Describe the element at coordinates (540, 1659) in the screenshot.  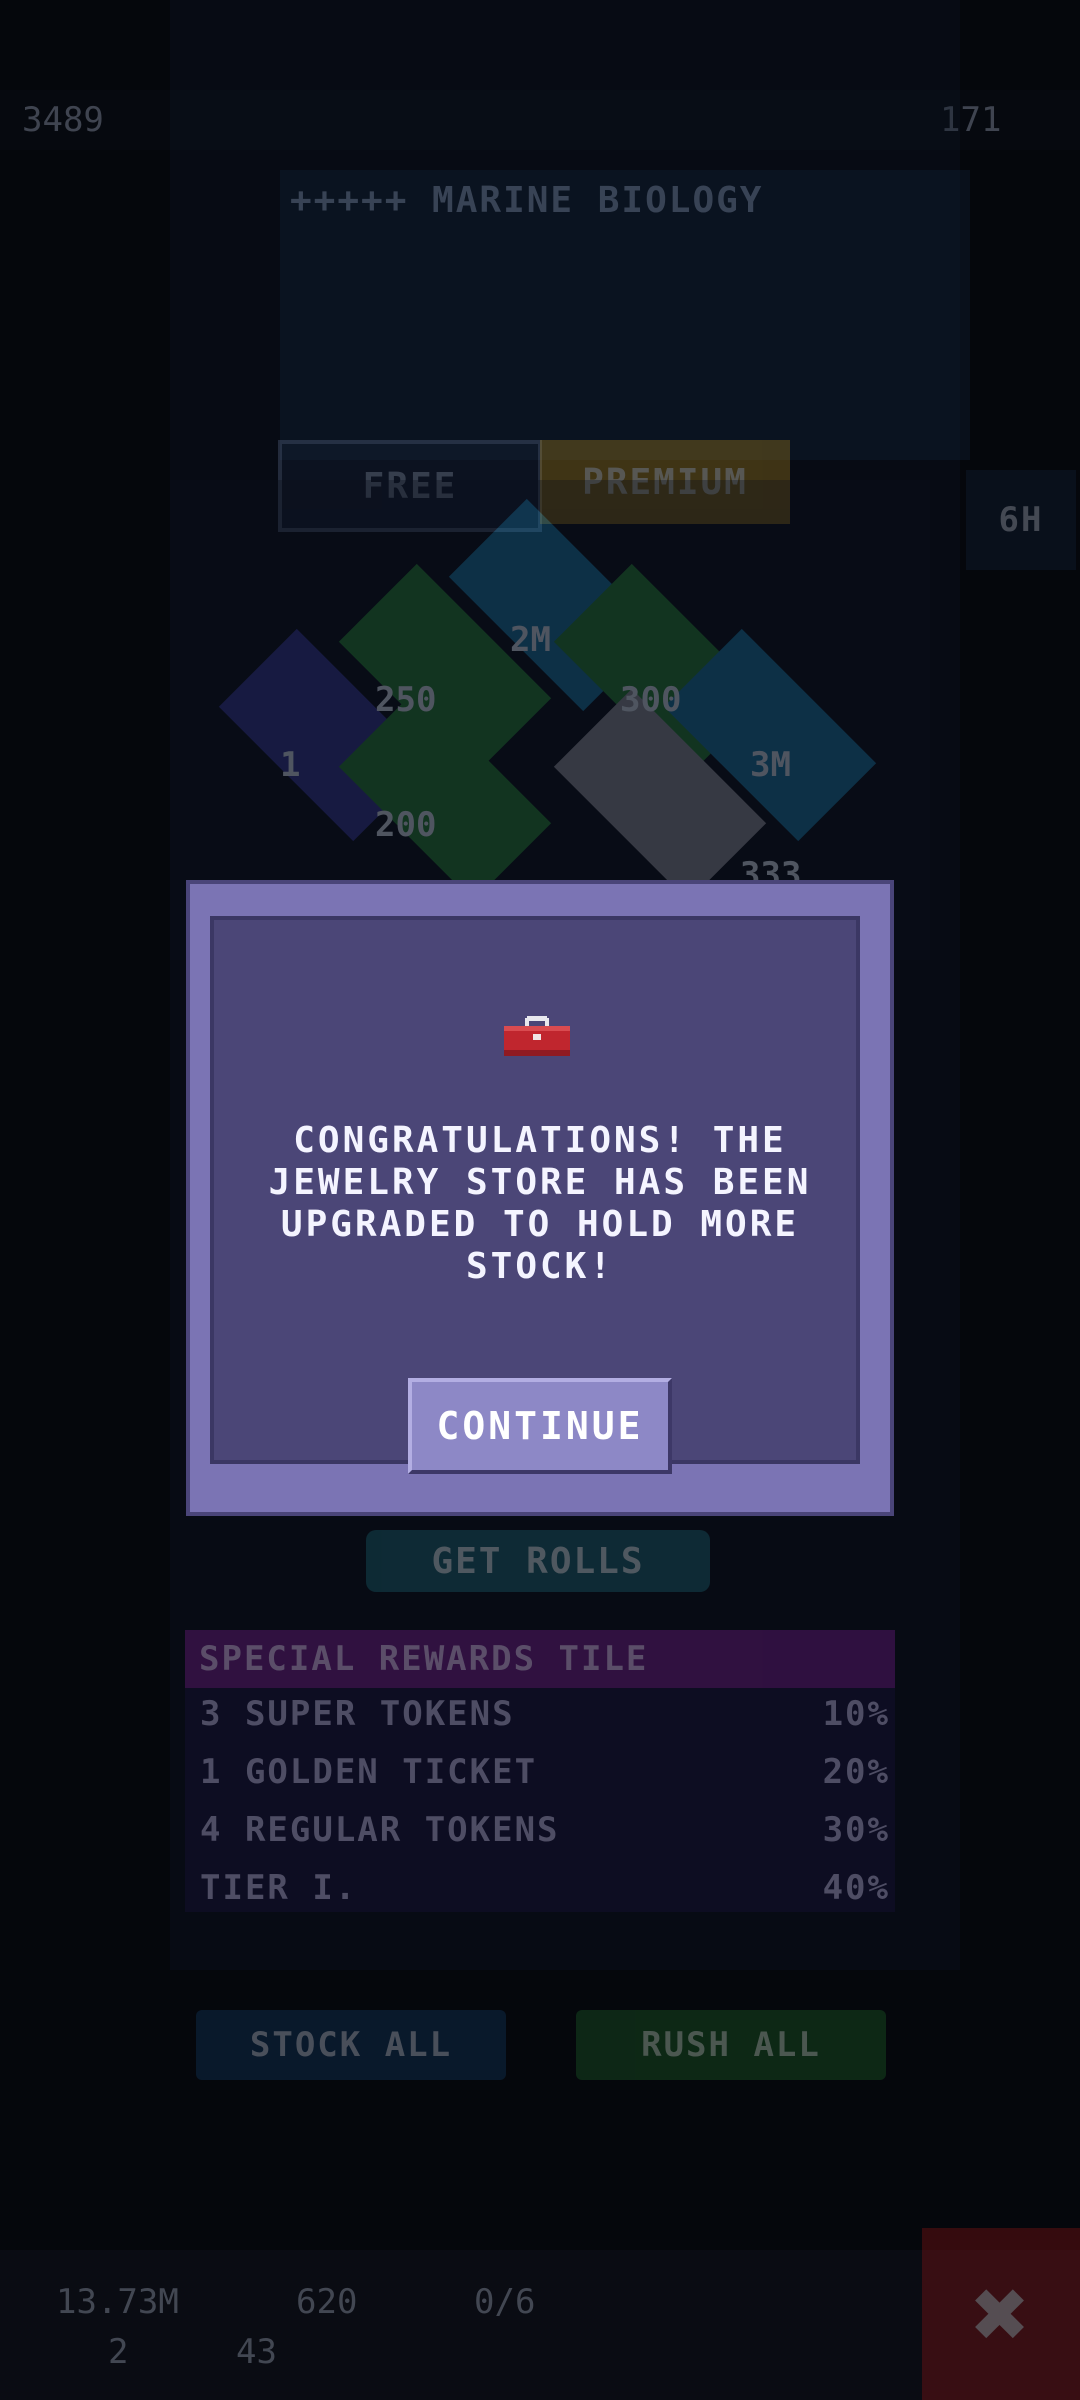
I see `special-rewards-title: SPECIAL REWARDS TILE` at that location.